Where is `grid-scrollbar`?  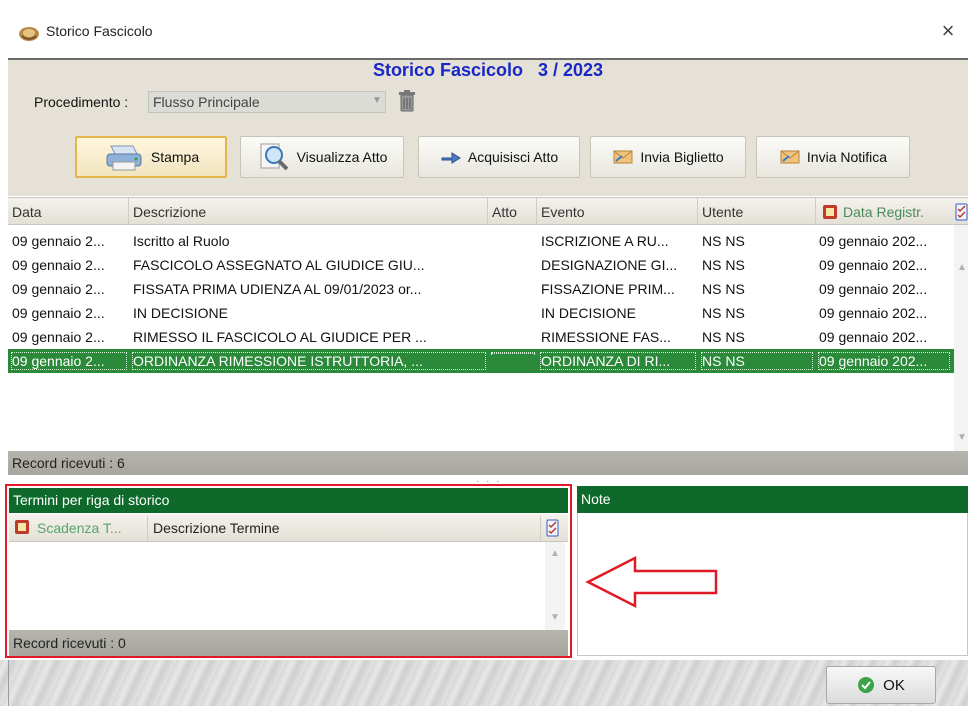 grid-scrollbar is located at coordinates (961, 338).